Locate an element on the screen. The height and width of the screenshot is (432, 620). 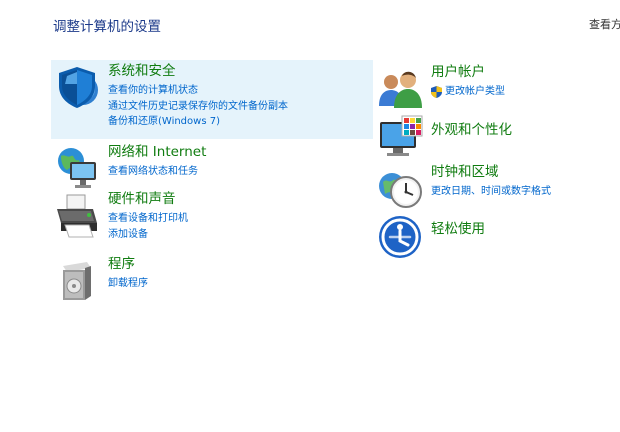
security-shield-icon is located at coordinates (77, 86).